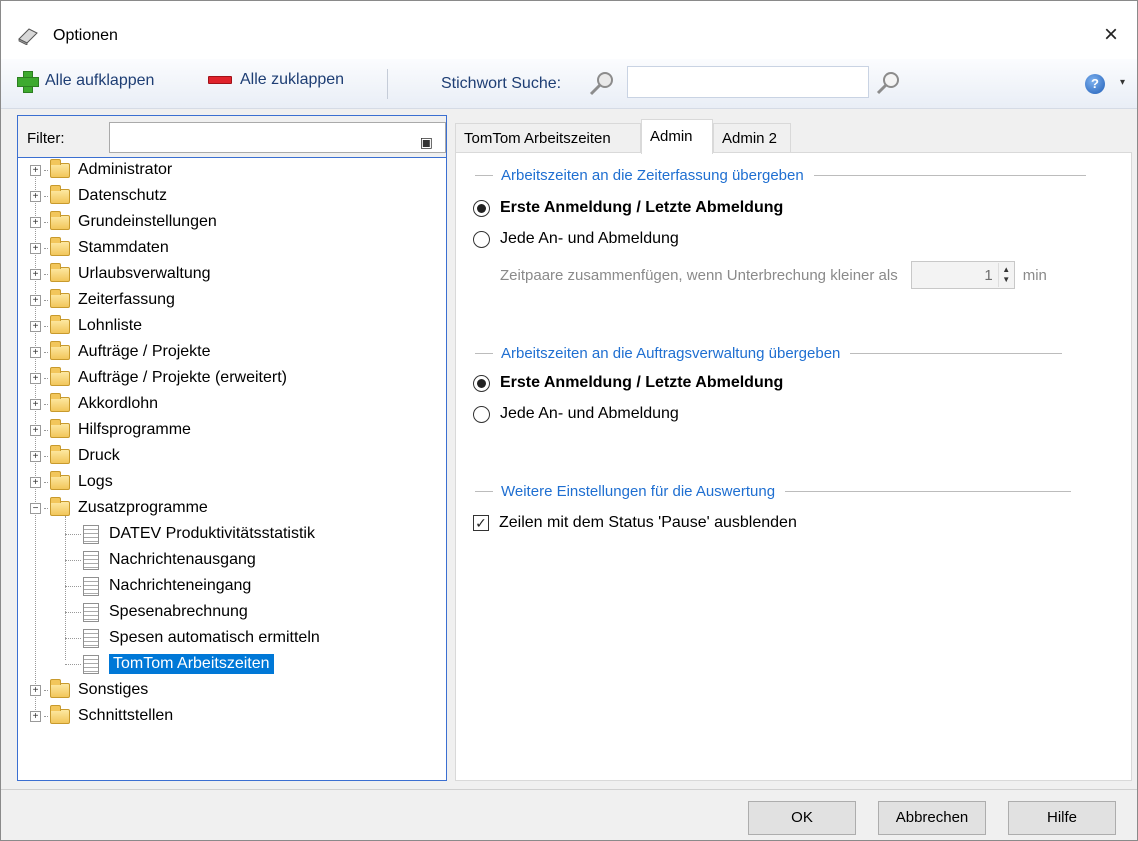 Image resolution: width=1138 pixels, height=841 pixels. I want to click on tree-item-nachrichteneingang: Nachrichteneingang, so click(158, 586).